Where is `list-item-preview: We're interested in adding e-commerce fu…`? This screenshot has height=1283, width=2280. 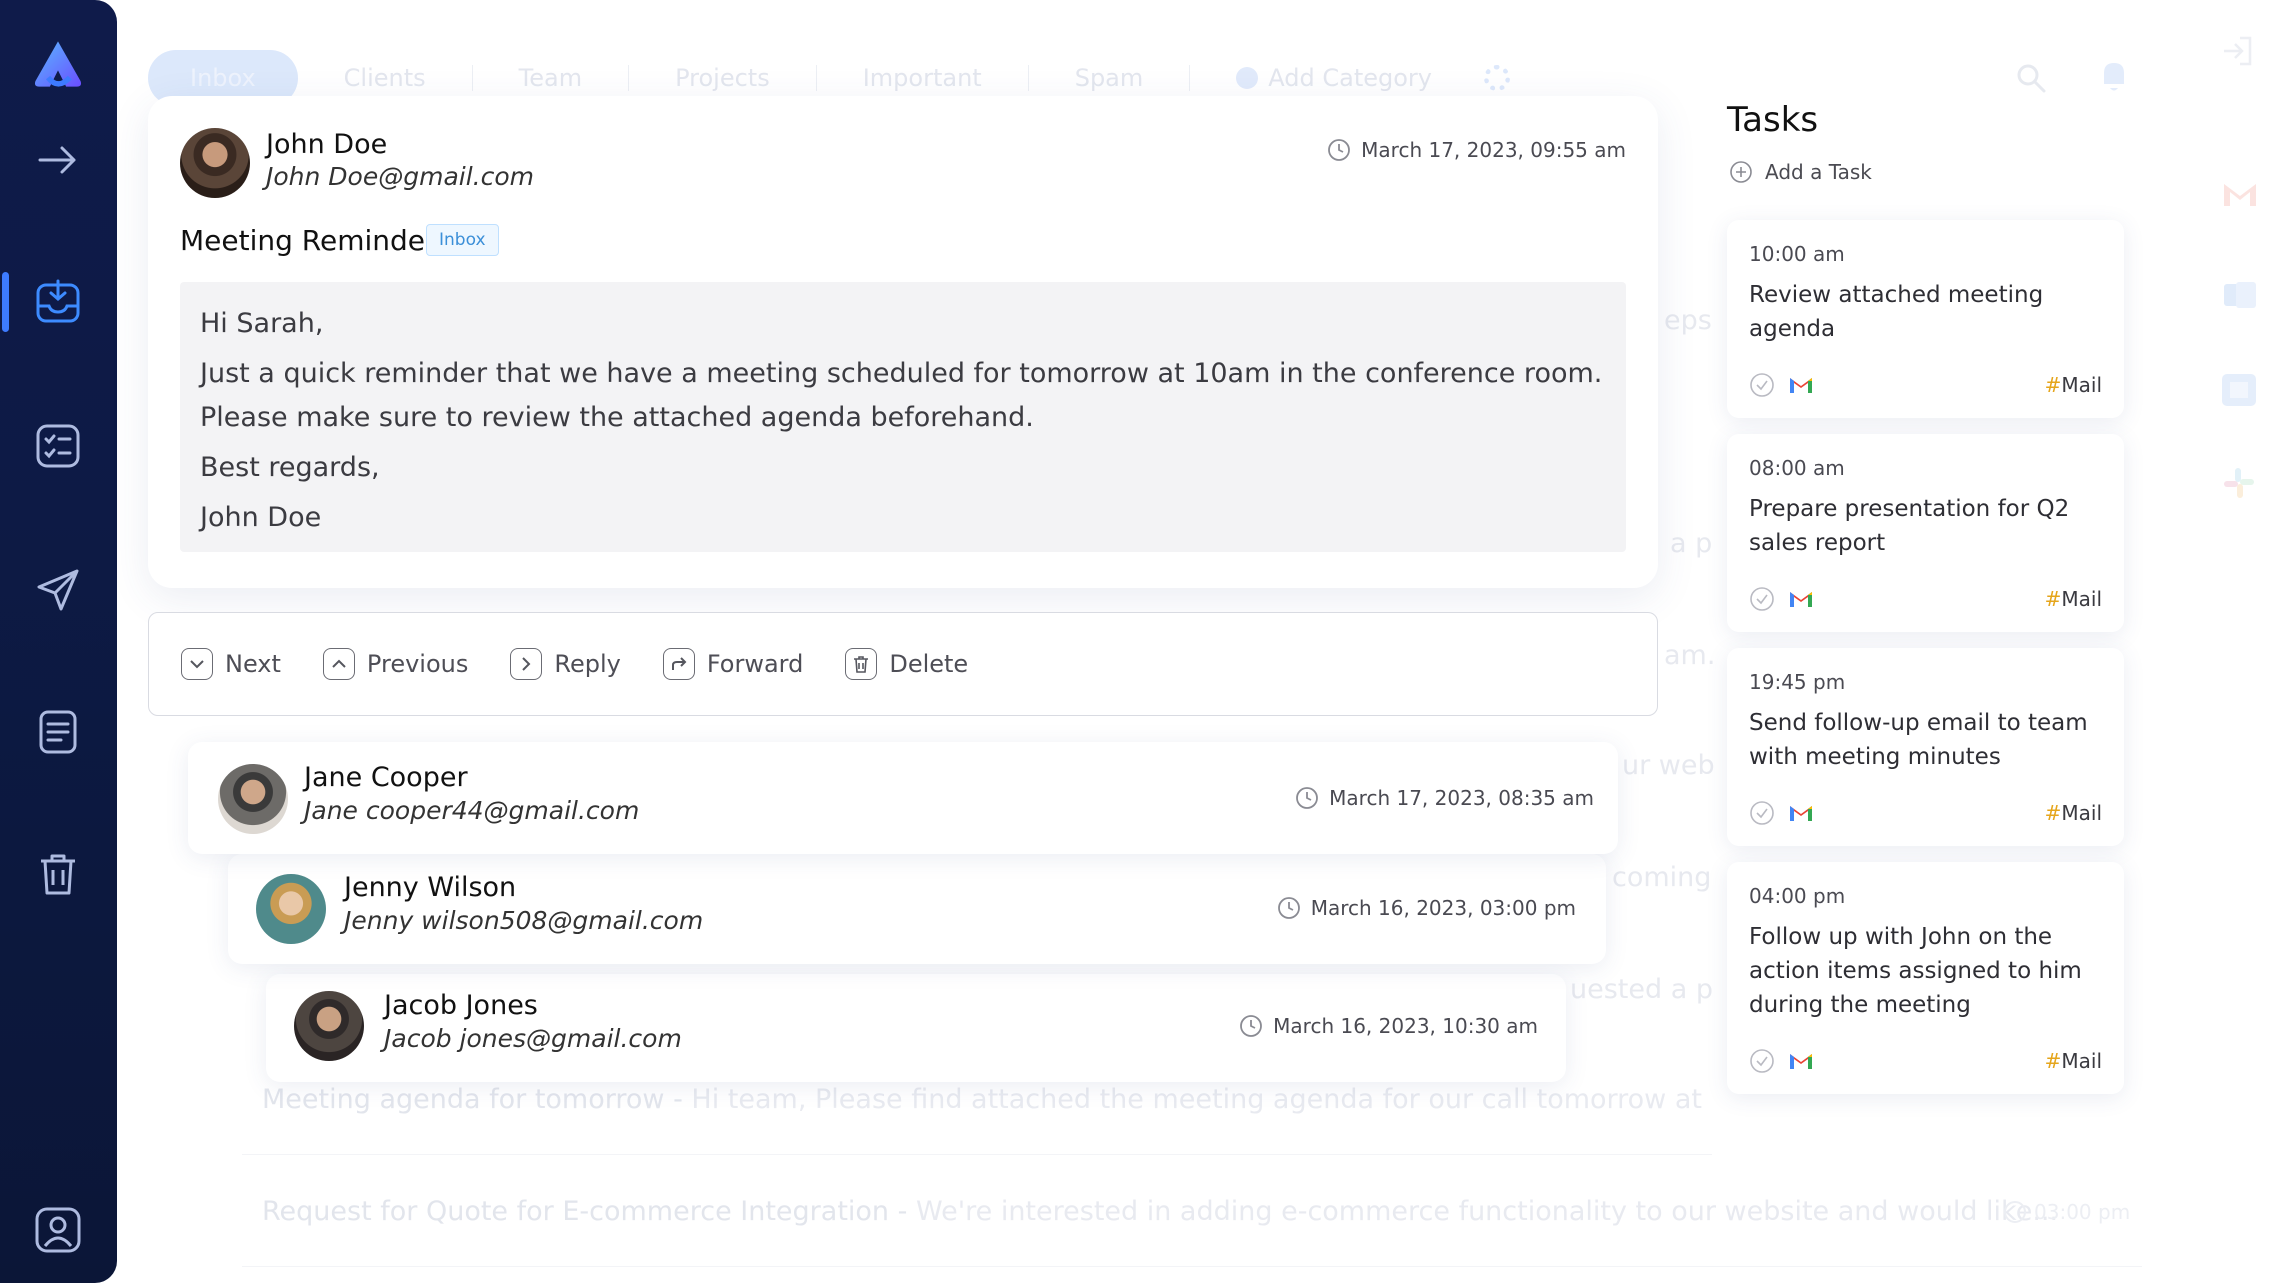 list-item-preview: We're interested in adding e-commerce fu… is located at coordinates (1487, 1211).